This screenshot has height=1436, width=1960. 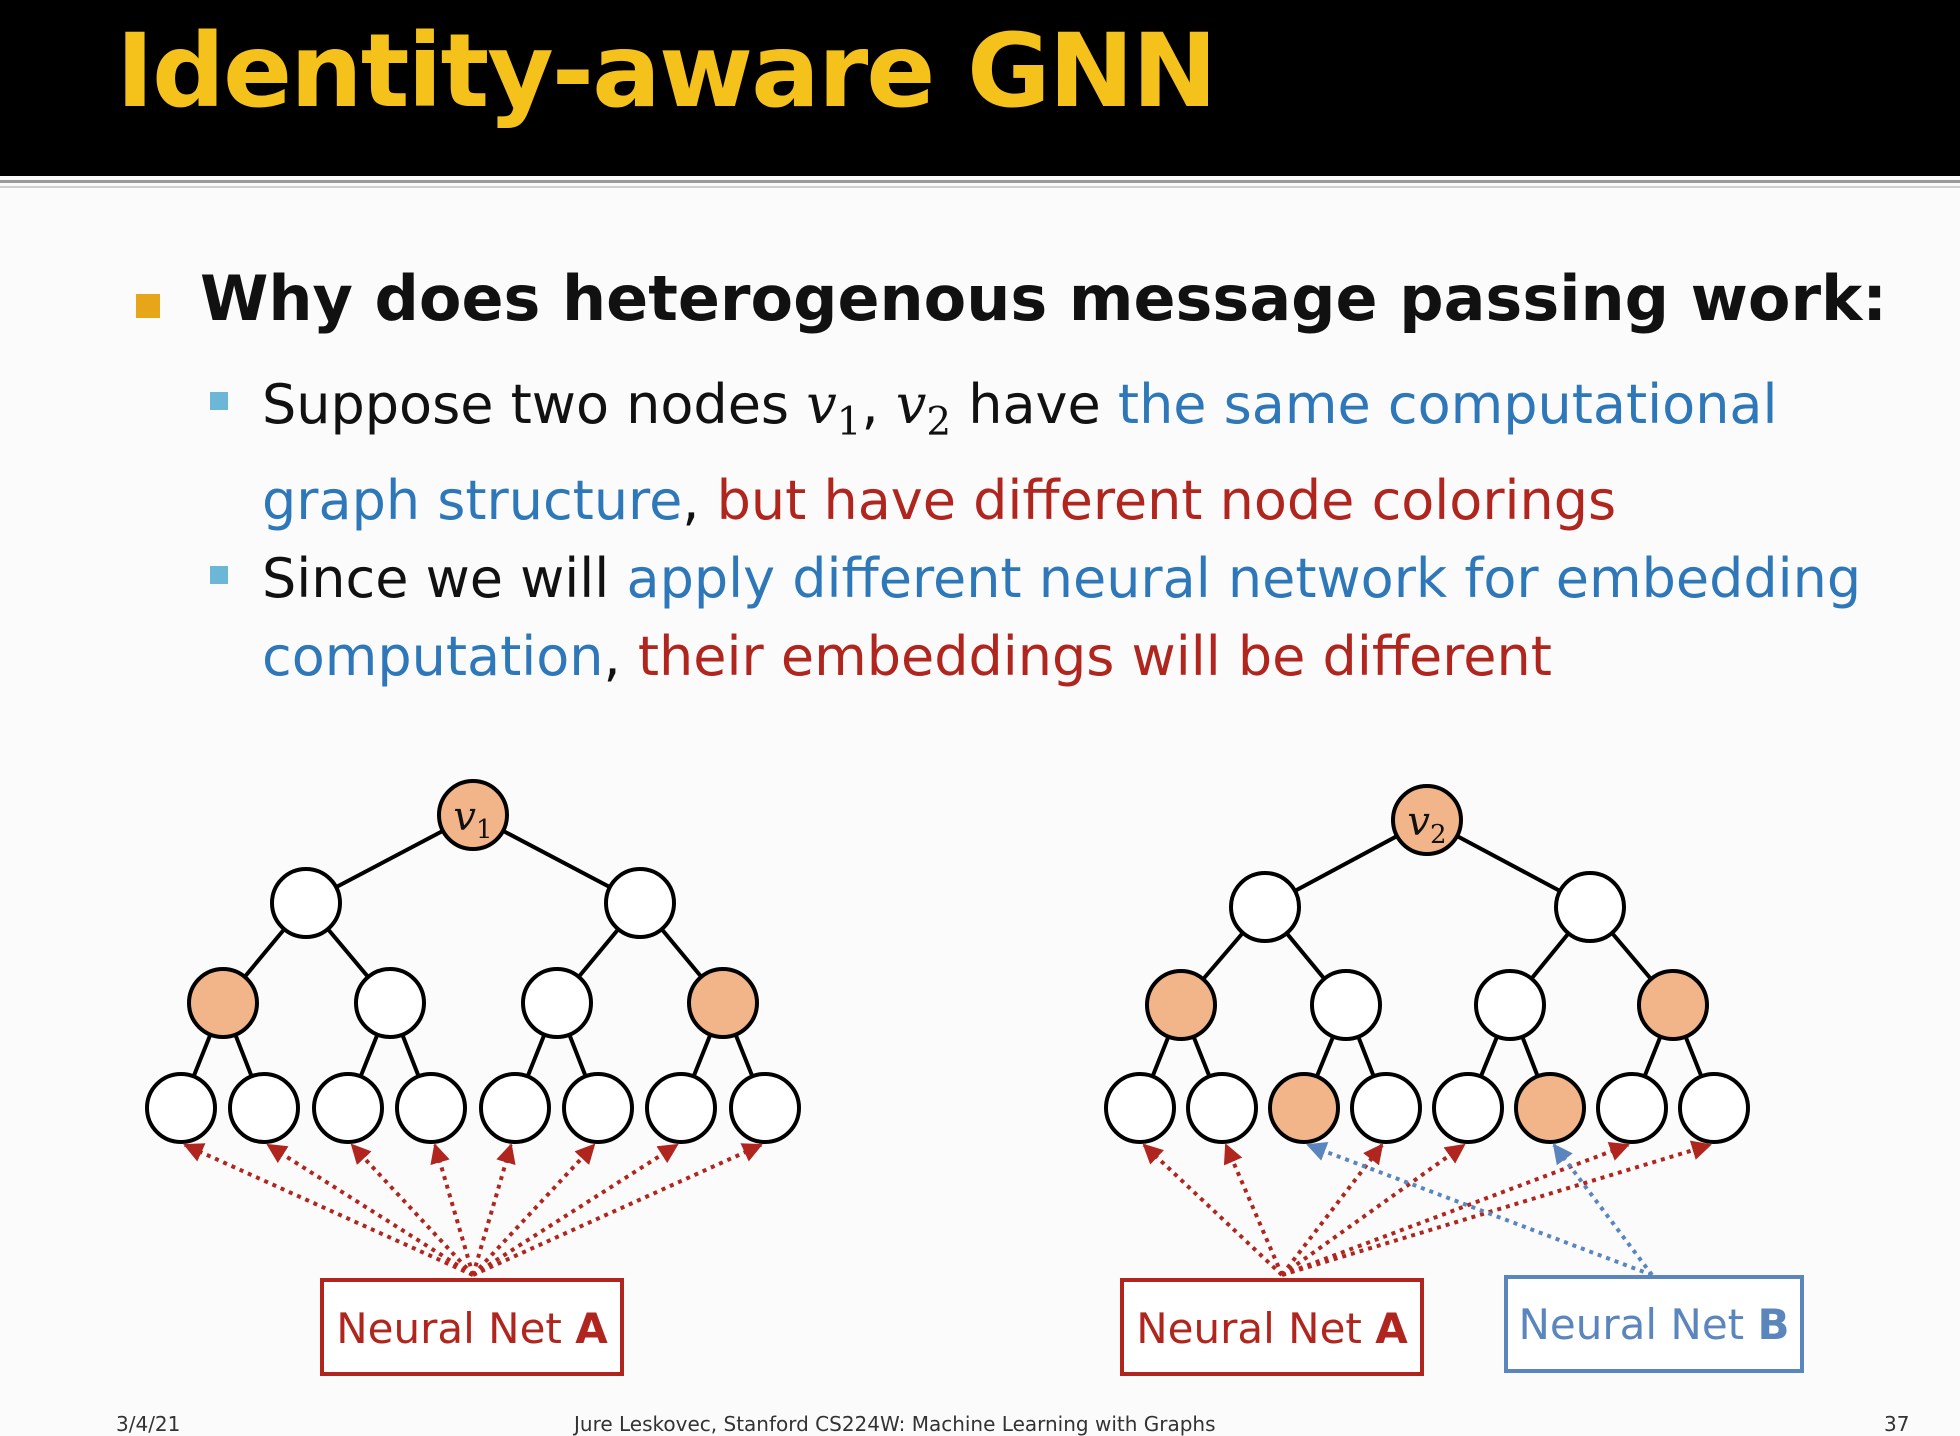 What do you see at coordinates (923, 409) in the screenshot?
I see `math-v2: v2` at bounding box center [923, 409].